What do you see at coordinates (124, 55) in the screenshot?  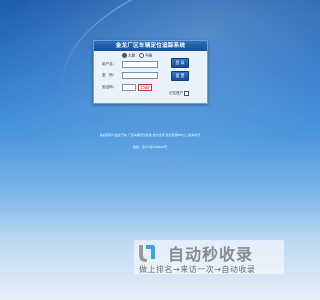 I see `radio-selected-icon` at bounding box center [124, 55].